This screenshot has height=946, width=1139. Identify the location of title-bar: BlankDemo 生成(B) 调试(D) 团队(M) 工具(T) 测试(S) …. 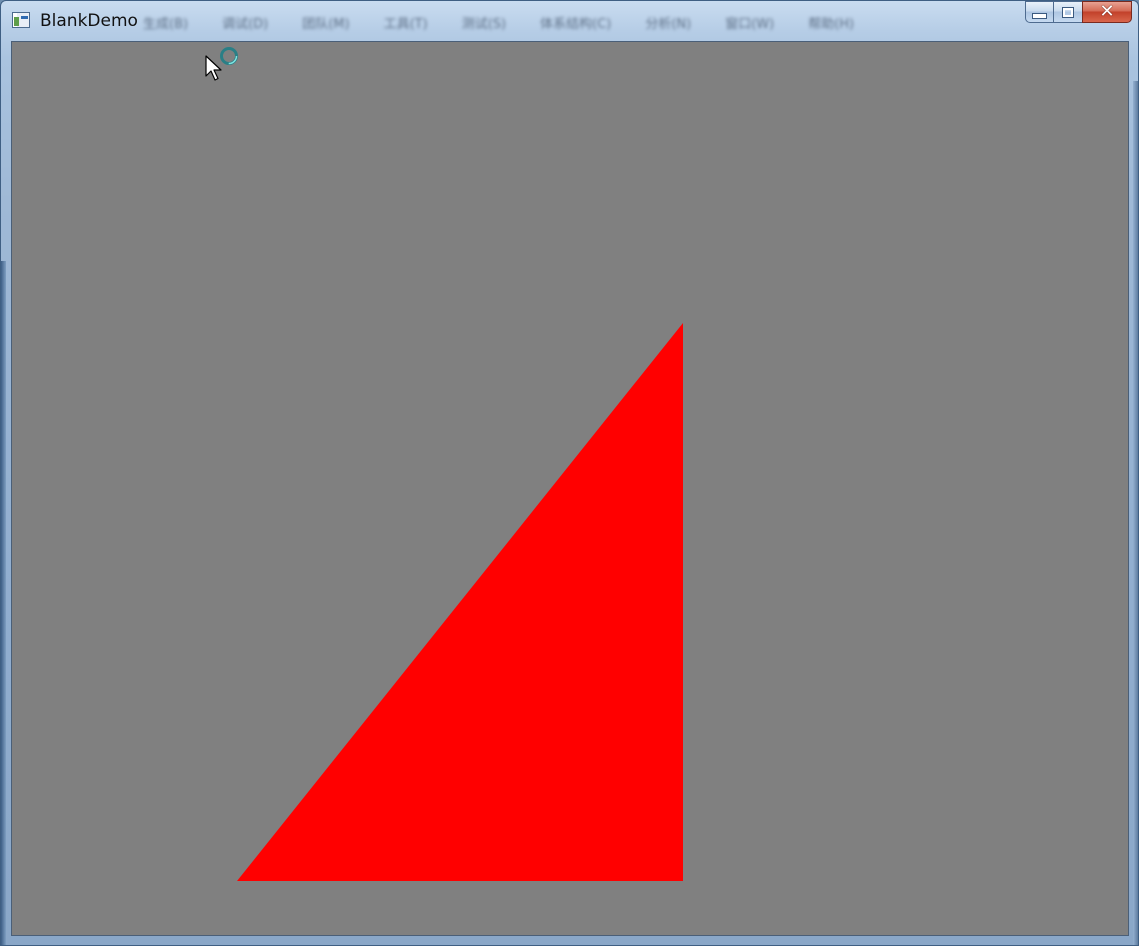
(569, 21).